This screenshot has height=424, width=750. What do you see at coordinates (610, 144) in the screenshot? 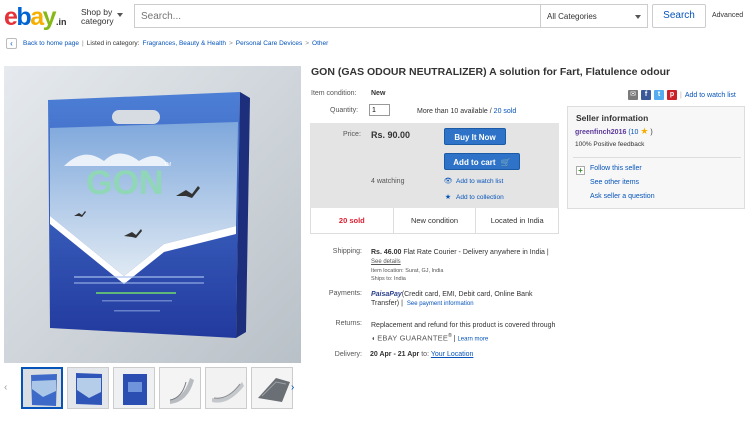
I see `positive-feedback: 100% Positive feedback` at bounding box center [610, 144].